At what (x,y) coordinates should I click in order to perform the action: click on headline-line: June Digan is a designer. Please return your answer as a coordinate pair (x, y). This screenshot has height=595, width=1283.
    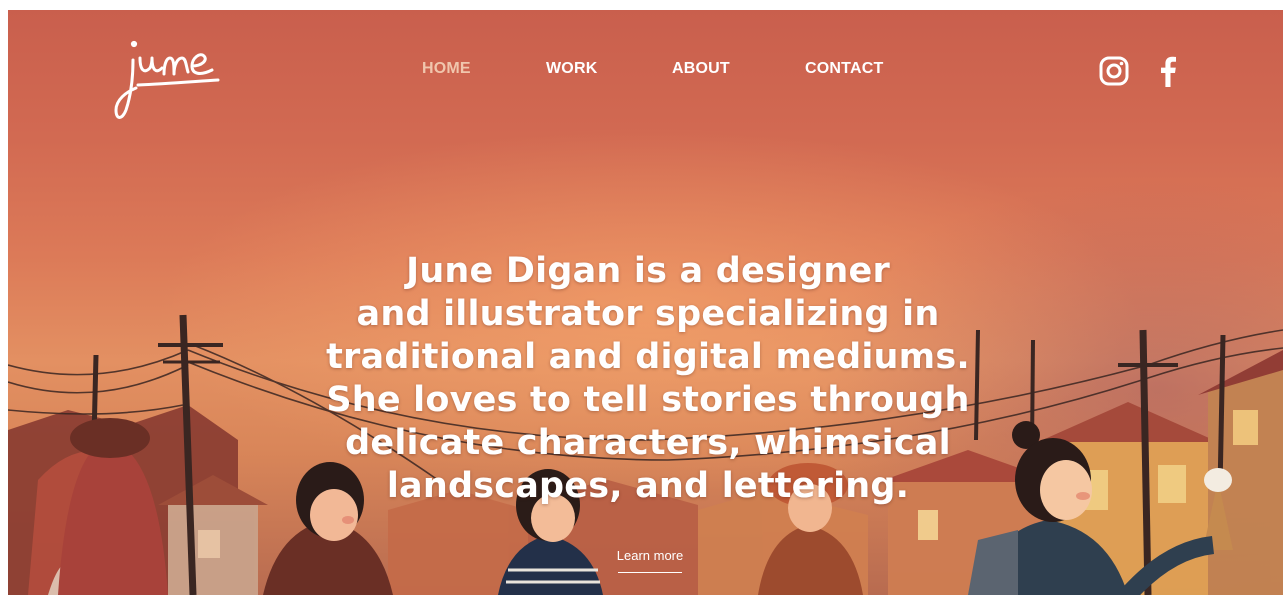
    Looking at the image, I should click on (648, 271).